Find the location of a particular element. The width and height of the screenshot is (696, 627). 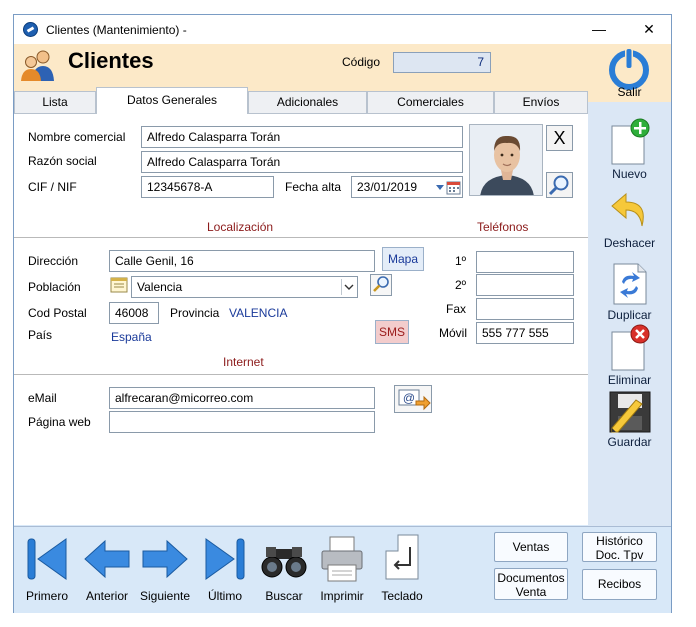

historico-doc-tpv-button: Histórico Doc. Tpv is located at coordinates (619, 547).